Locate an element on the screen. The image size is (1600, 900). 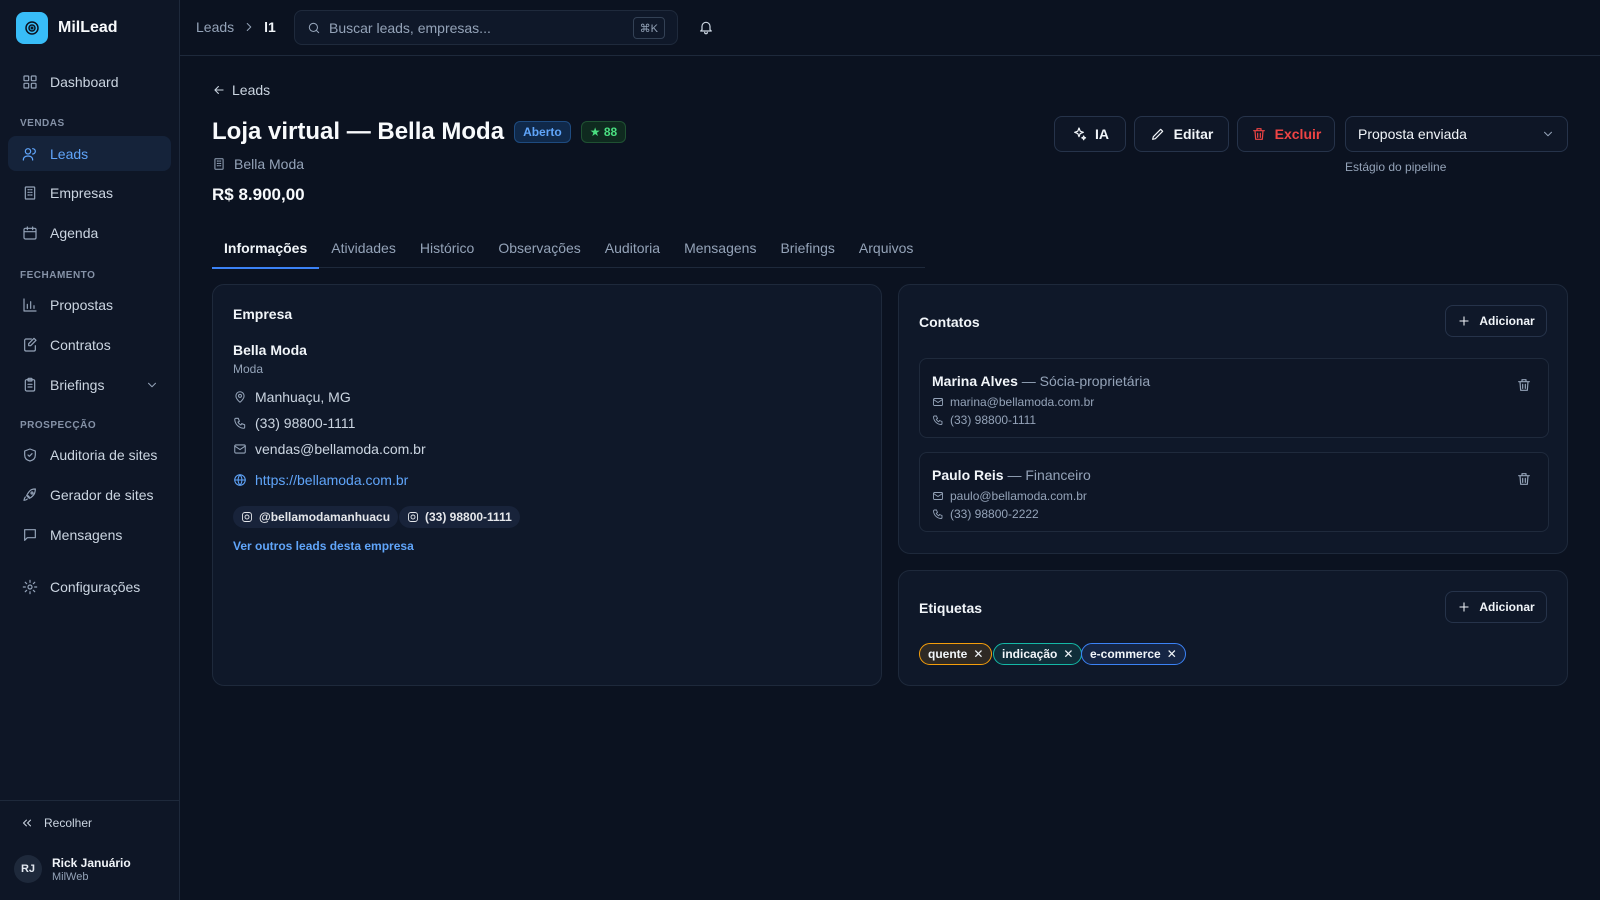
sidebar-item-label: Briefings is located at coordinates (77, 384).